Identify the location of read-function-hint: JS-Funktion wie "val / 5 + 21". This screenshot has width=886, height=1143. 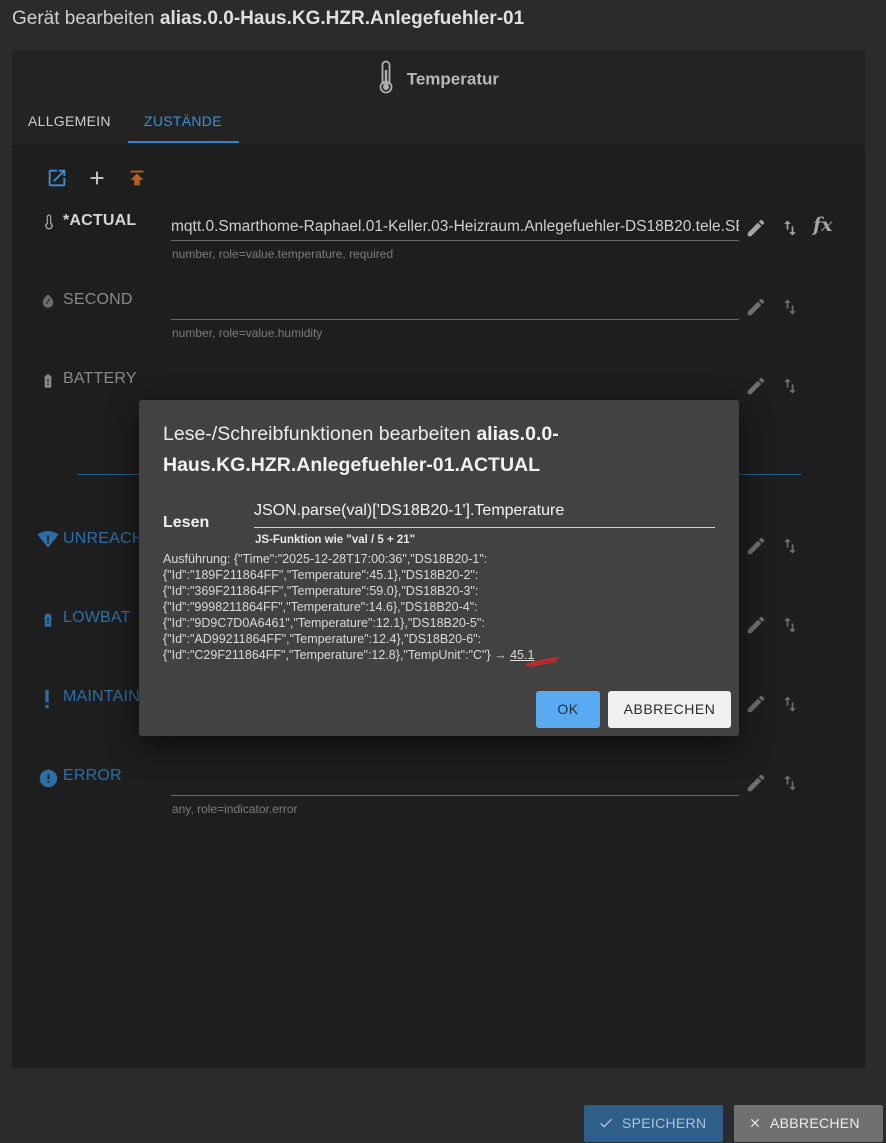
(335, 540).